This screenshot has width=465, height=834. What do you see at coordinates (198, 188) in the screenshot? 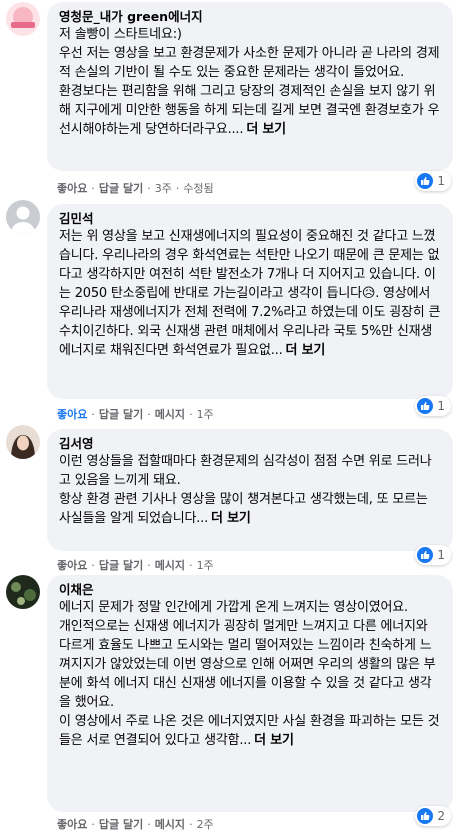
I see `edited-label: 수정됨` at bounding box center [198, 188].